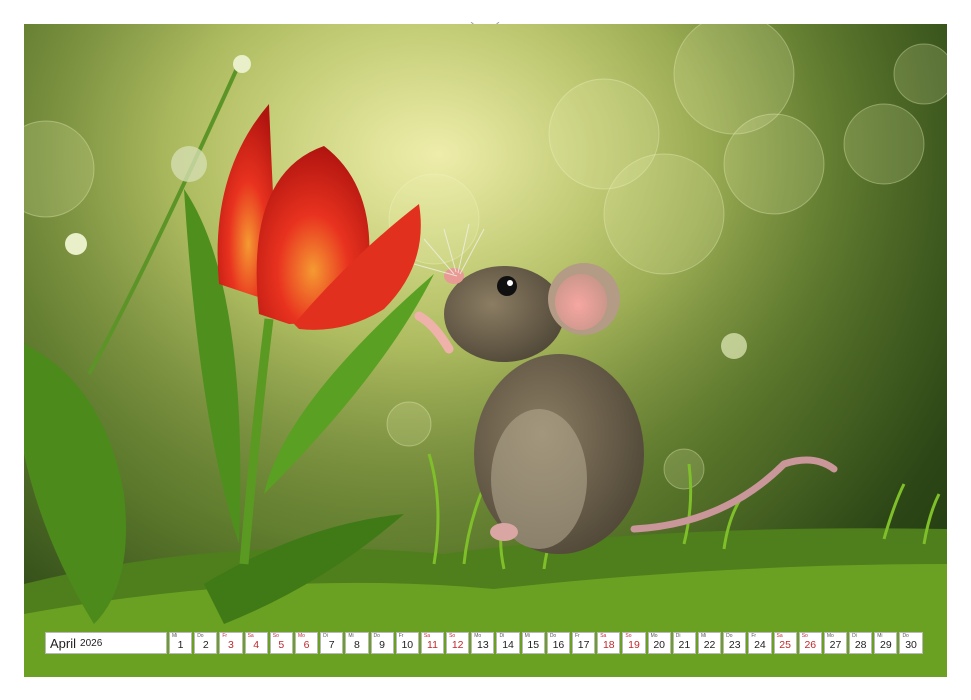 This screenshot has height=700, width=971. What do you see at coordinates (63, 643) in the screenshot?
I see `month-name: April` at bounding box center [63, 643].